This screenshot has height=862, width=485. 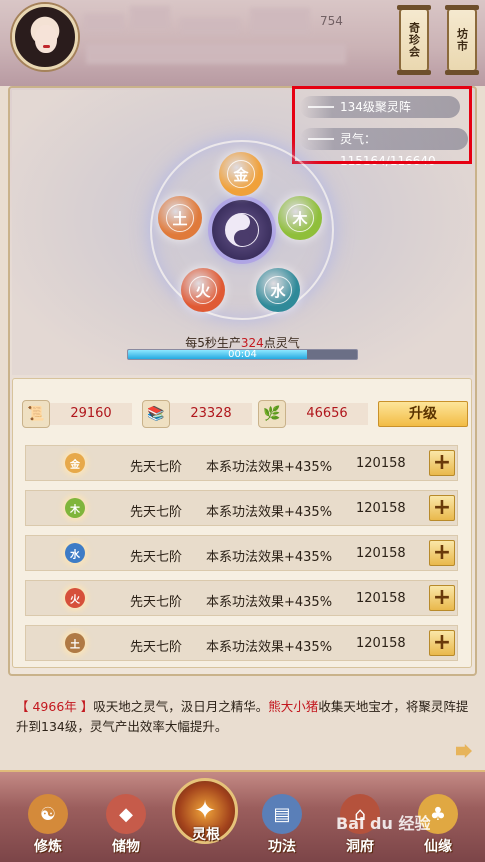 I want to click on element-glyph: 水, so click(x=75, y=553).